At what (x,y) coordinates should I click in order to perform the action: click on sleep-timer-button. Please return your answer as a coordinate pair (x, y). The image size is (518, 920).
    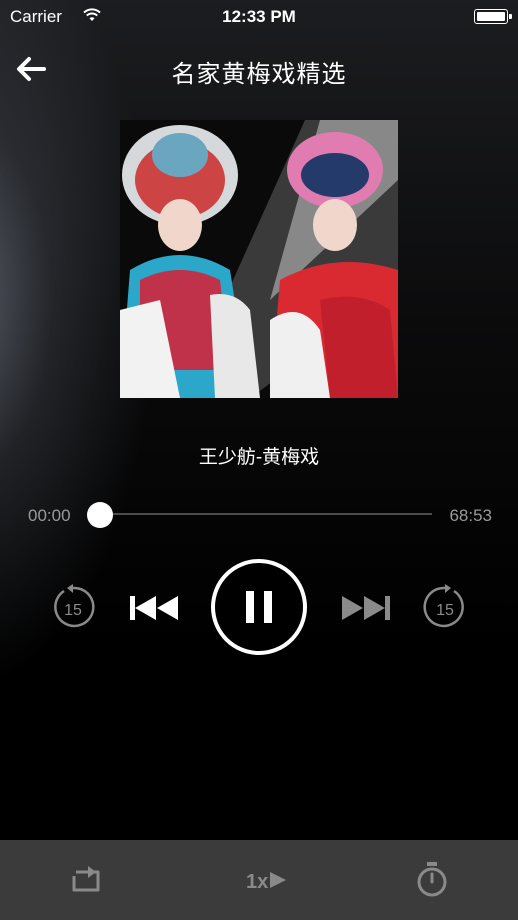
    Looking at the image, I should click on (432, 880).